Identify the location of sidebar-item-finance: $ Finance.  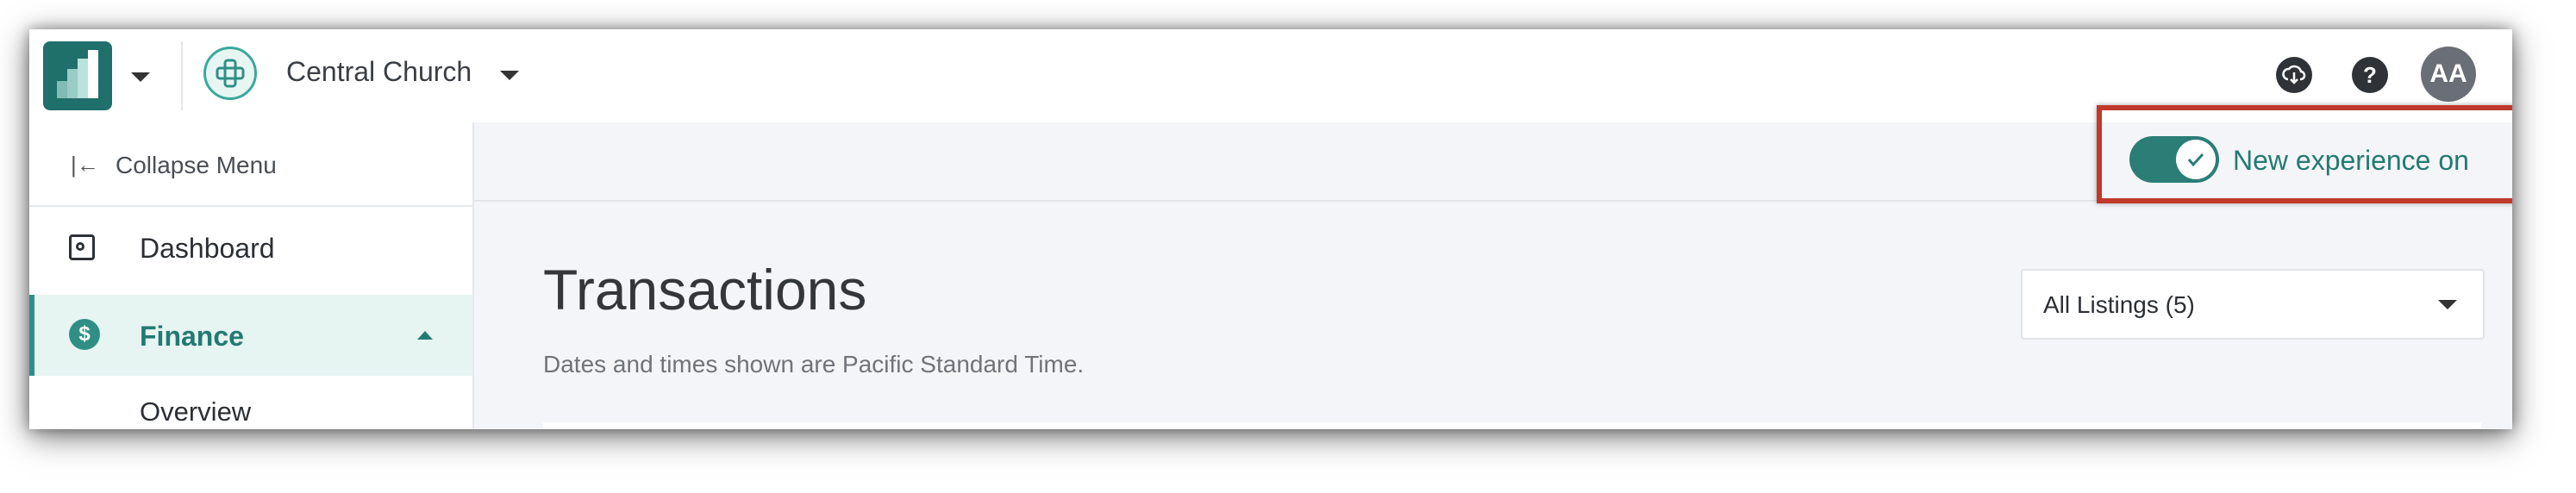
(250, 335).